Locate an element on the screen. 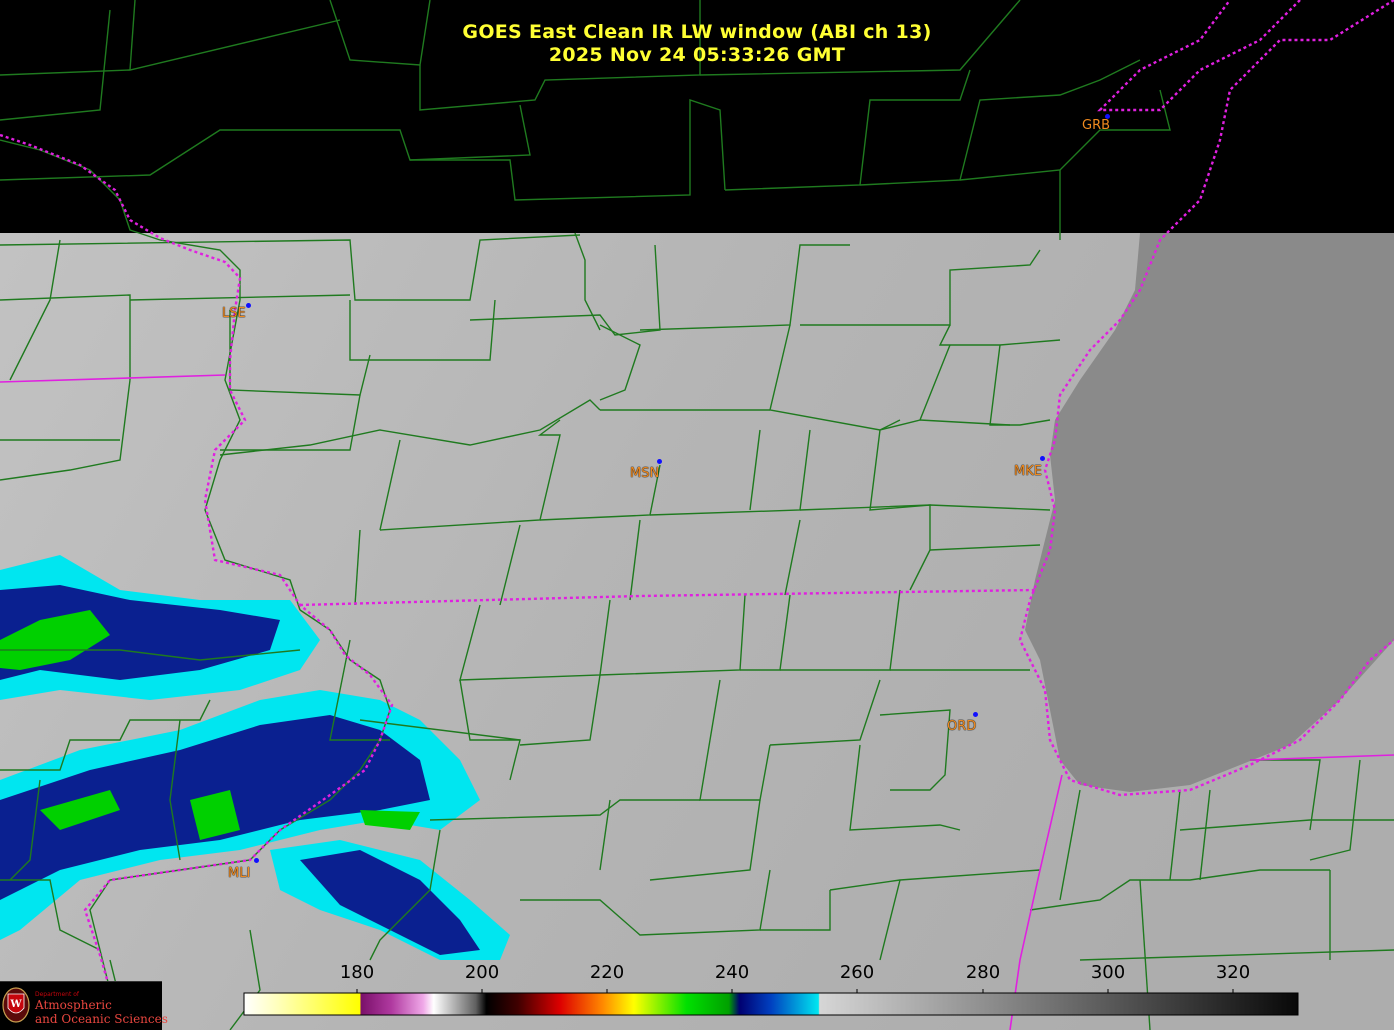 This screenshot has width=1394, height=1030. svg-text: W is located at coordinates (15, 1004).